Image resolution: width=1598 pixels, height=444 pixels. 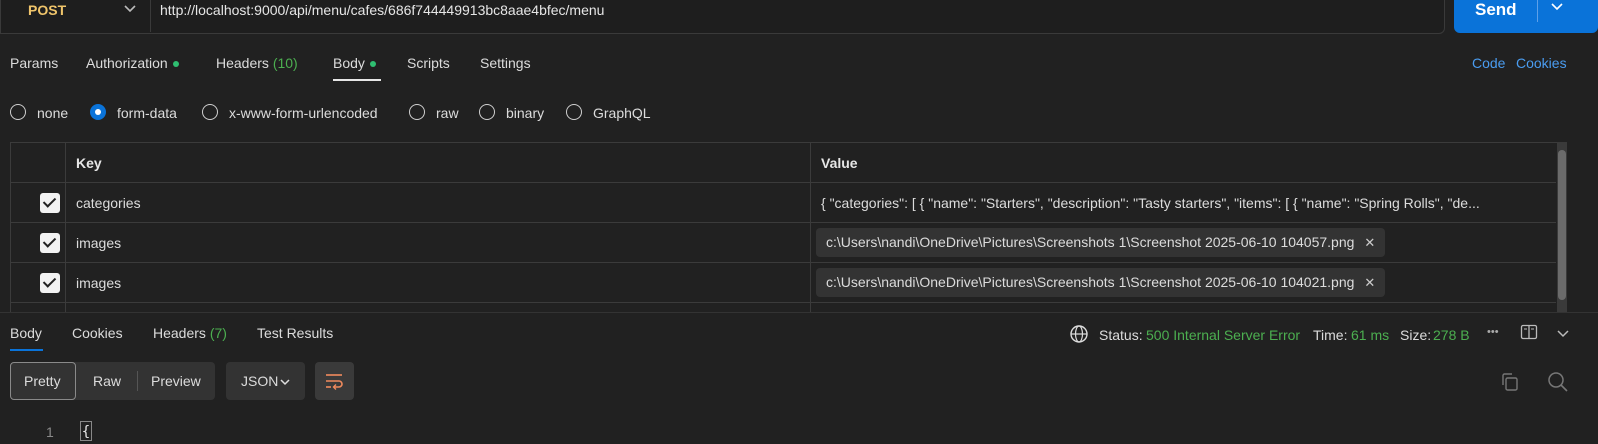 What do you see at coordinates (295, 333) in the screenshot?
I see `response-tab-test-results: Test Results` at bounding box center [295, 333].